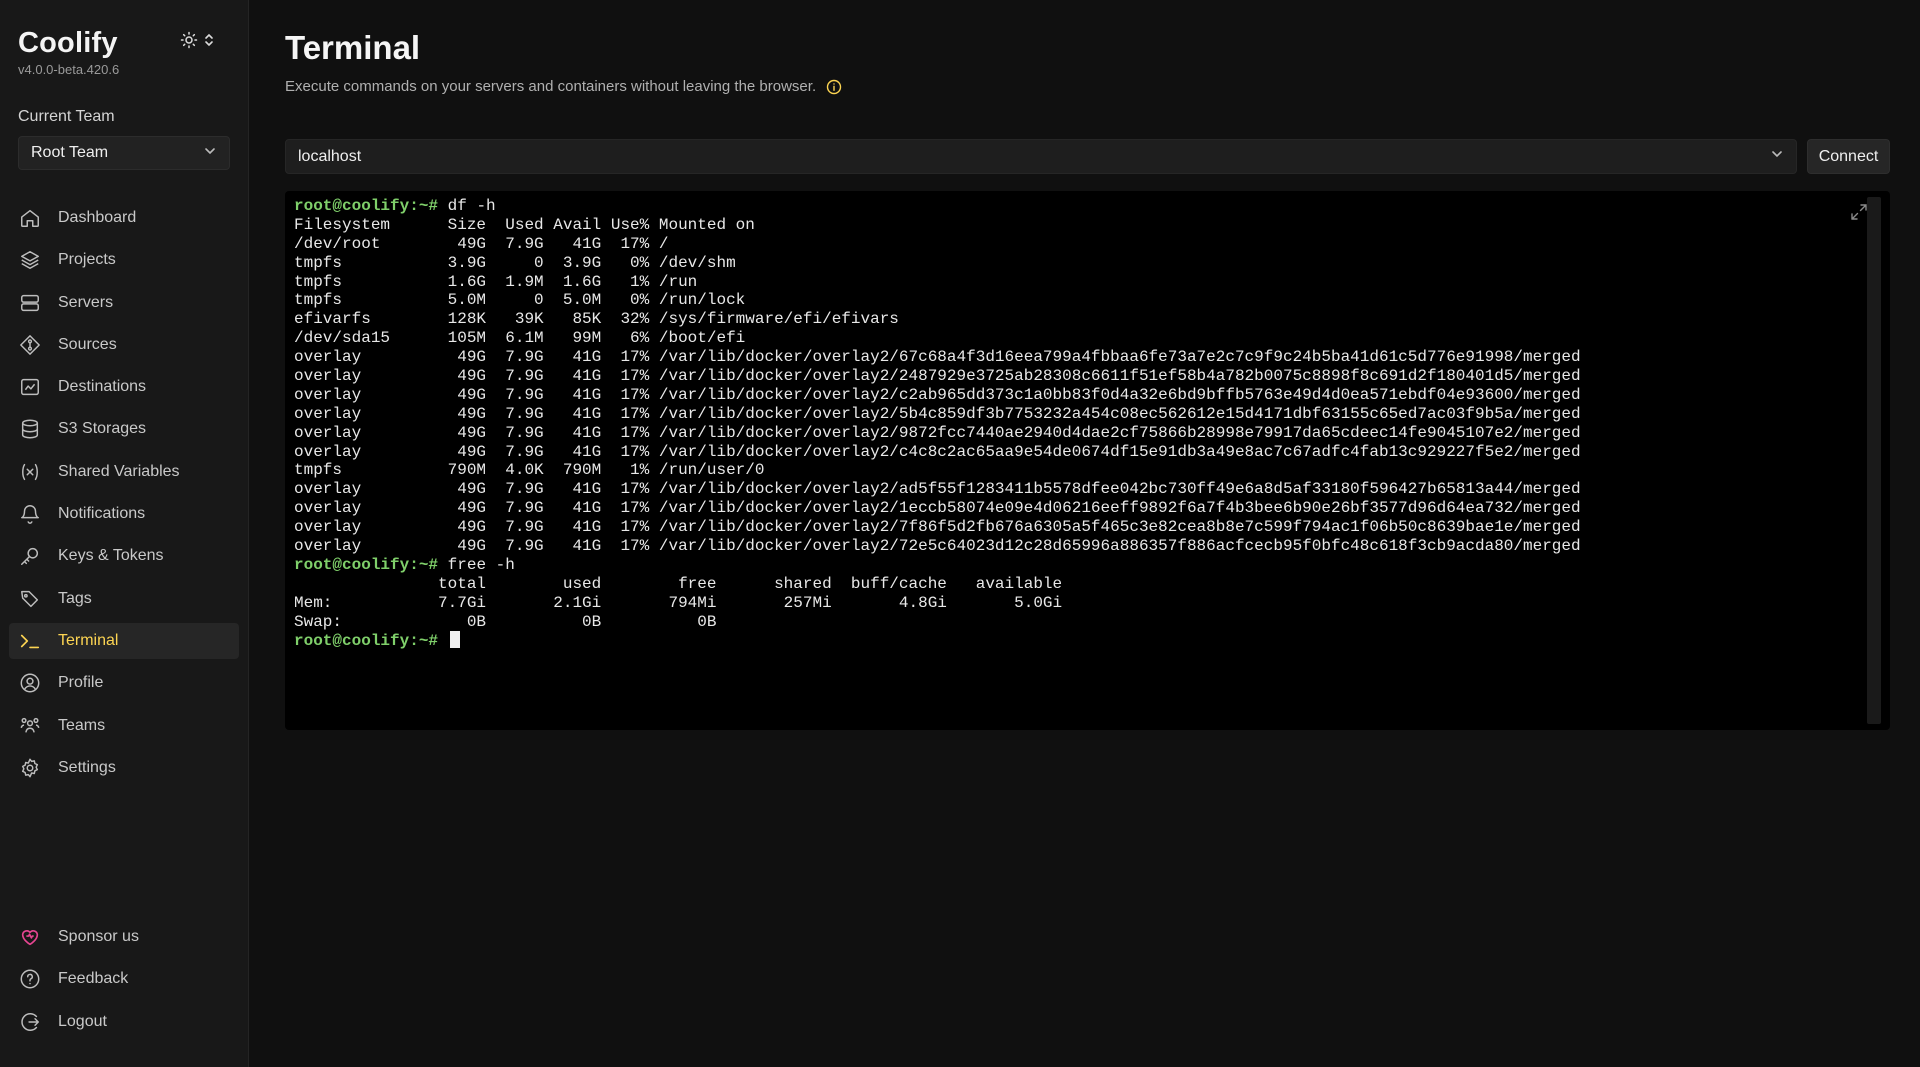 Image resolution: width=1920 pixels, height=1067 pixels. What do you see at coordinates (515, 262) in the screenshot?
I see `terminal-line-text: tmpfs 3.9G 0 3.9G 0% /dev/shm` at bounding box center [515, 262].